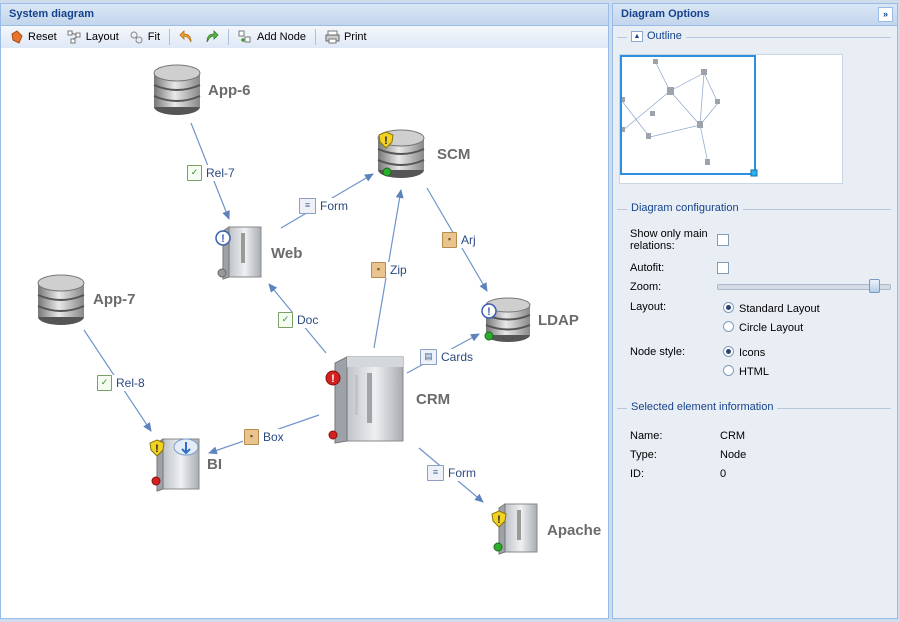 The image size is (900, 622). I want to click on panel-title-text: Diagram Options, so click(665, 14).